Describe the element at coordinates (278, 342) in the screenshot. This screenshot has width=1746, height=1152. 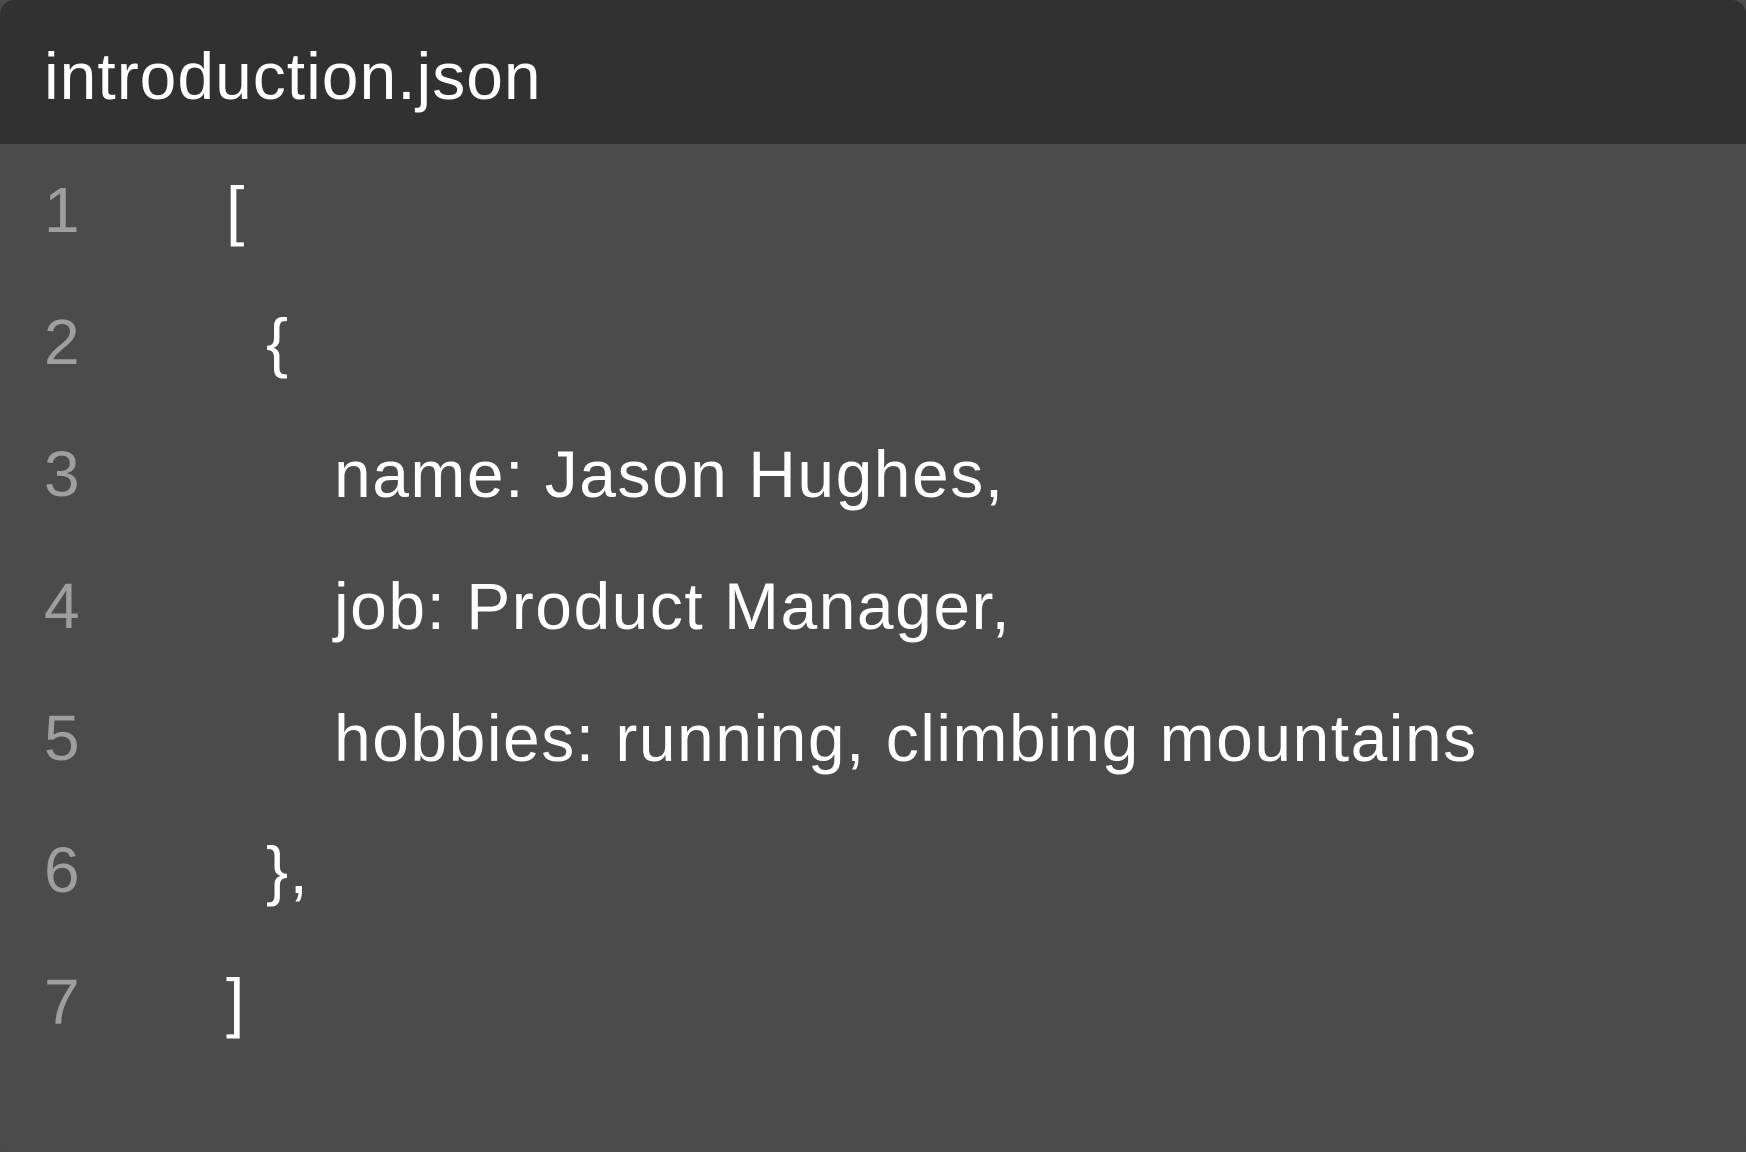
I see `code-text: {` at that location.